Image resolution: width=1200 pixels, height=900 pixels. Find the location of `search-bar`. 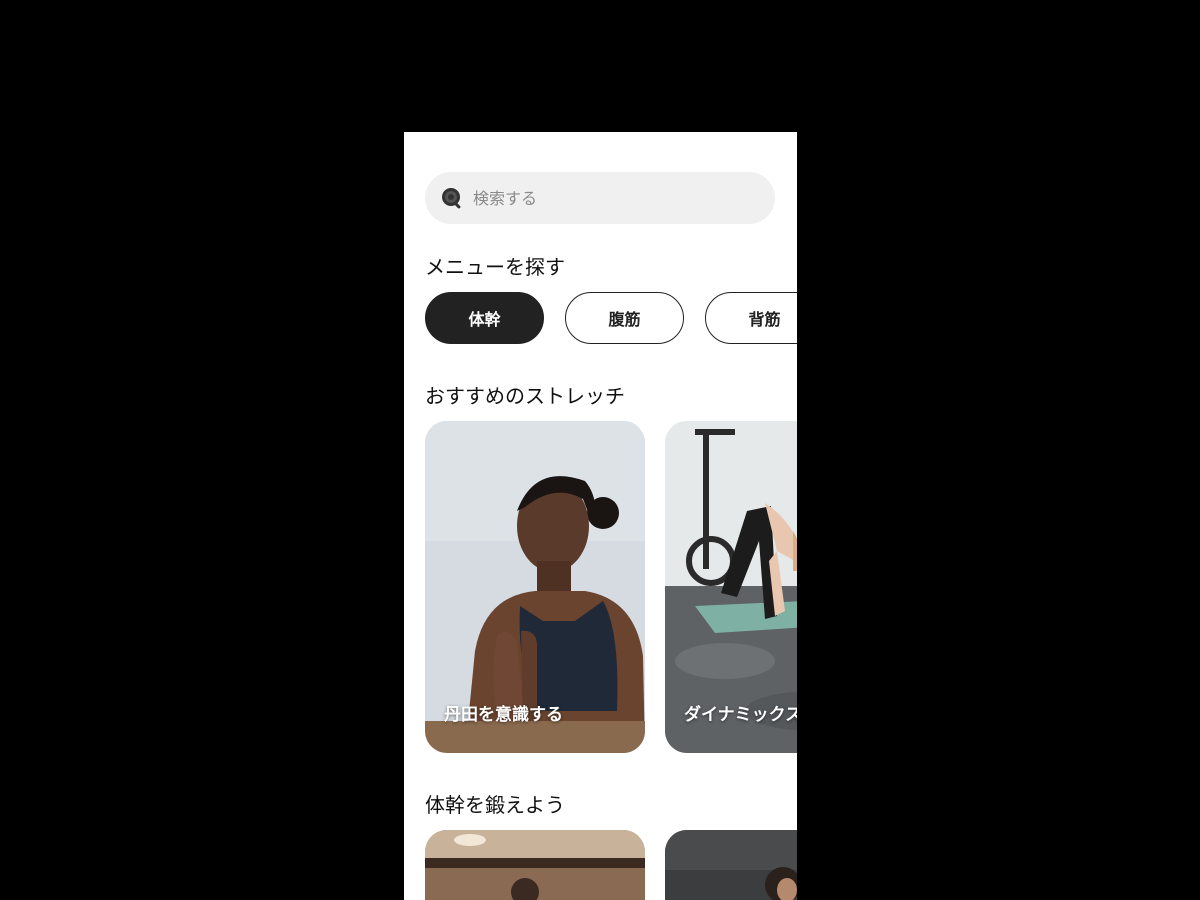

search-bar is located at coordinates (600, 198).